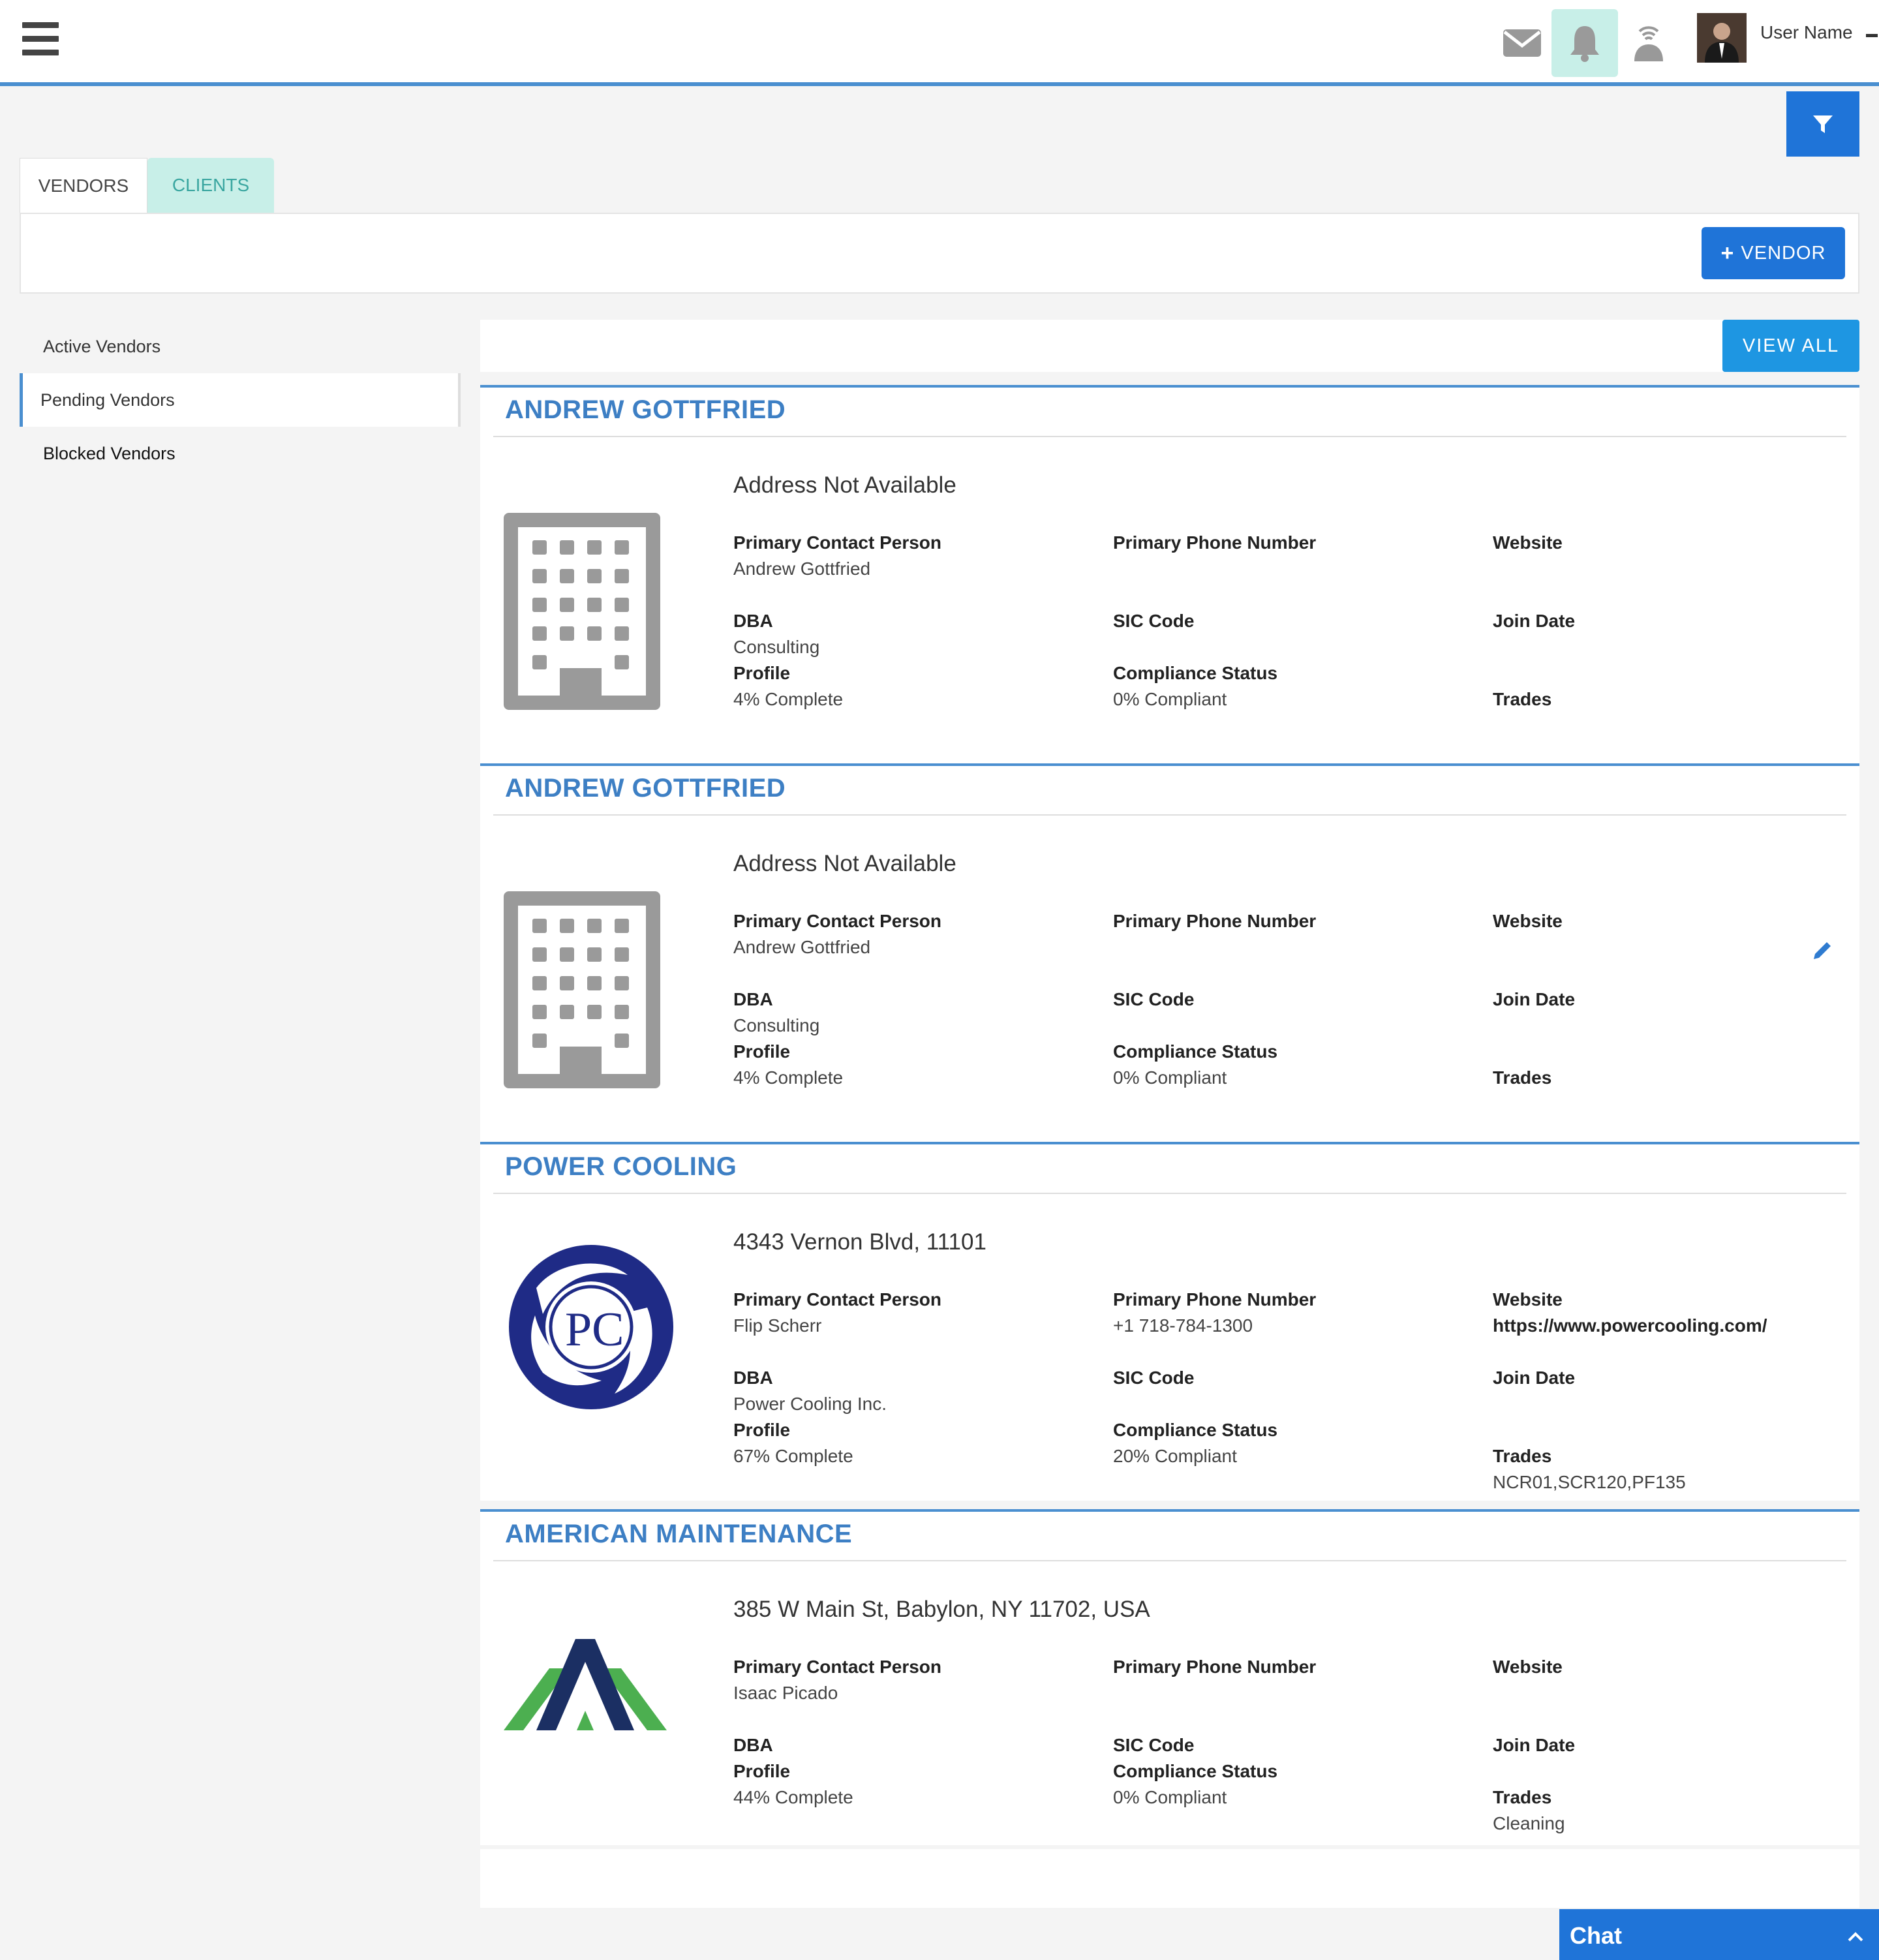  What do you see at coordinates (1719, 1934) in the screenshot?
I see `chat-widget: Chat` at bounding box center [1719, 1934].